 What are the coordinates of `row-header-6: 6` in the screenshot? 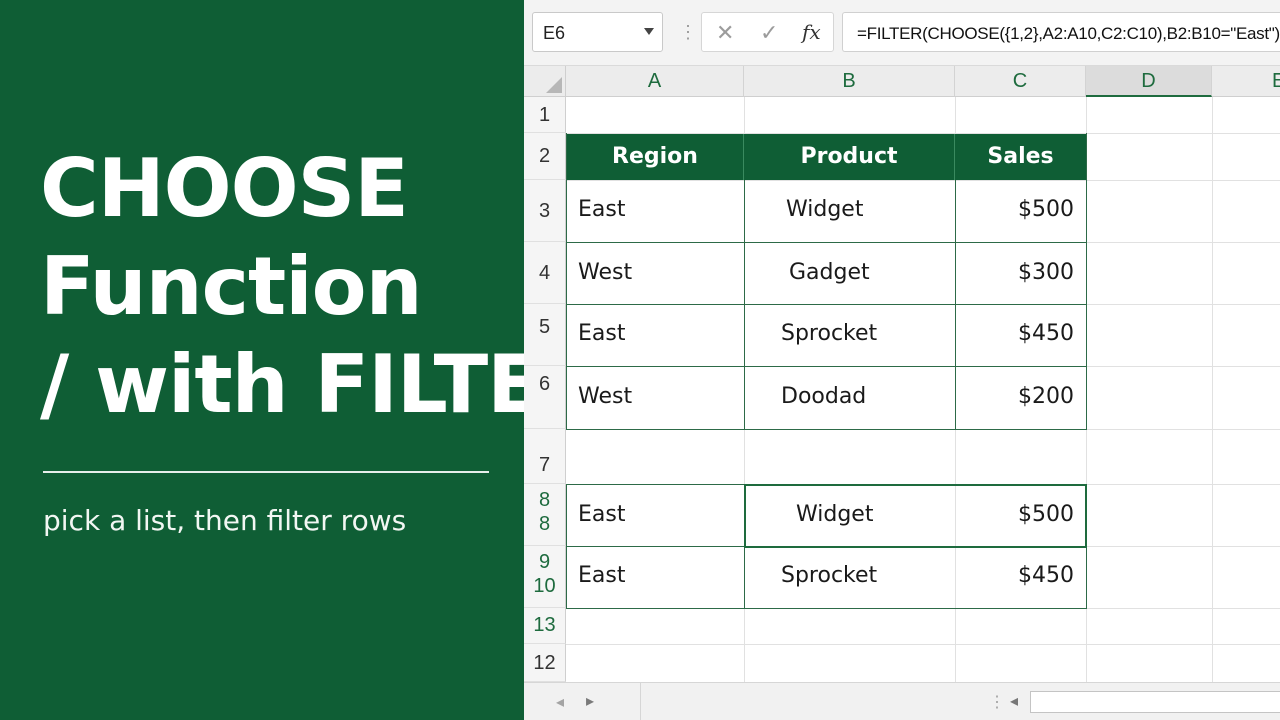 It's located at (545, 397).